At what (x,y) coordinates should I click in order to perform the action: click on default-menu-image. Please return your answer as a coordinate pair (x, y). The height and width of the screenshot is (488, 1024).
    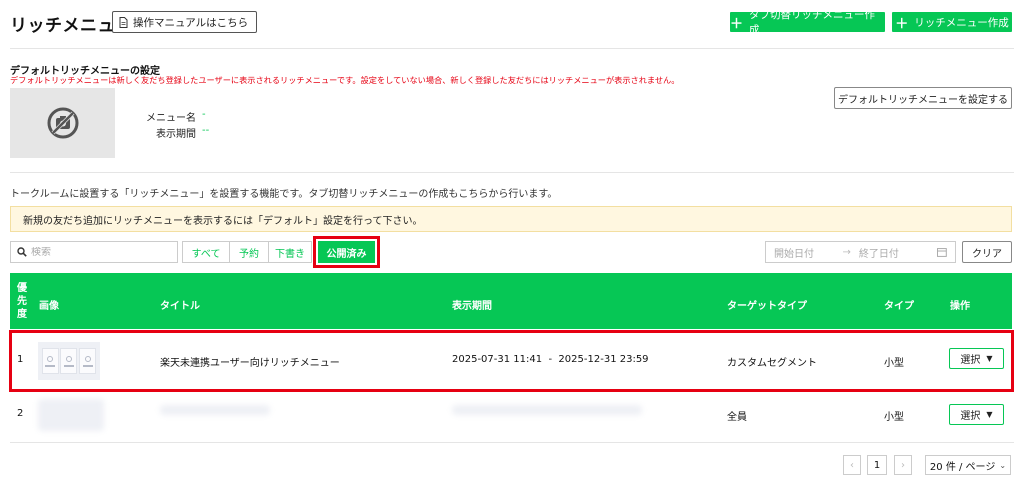
    Looking at the image, I should click on (62, 123).